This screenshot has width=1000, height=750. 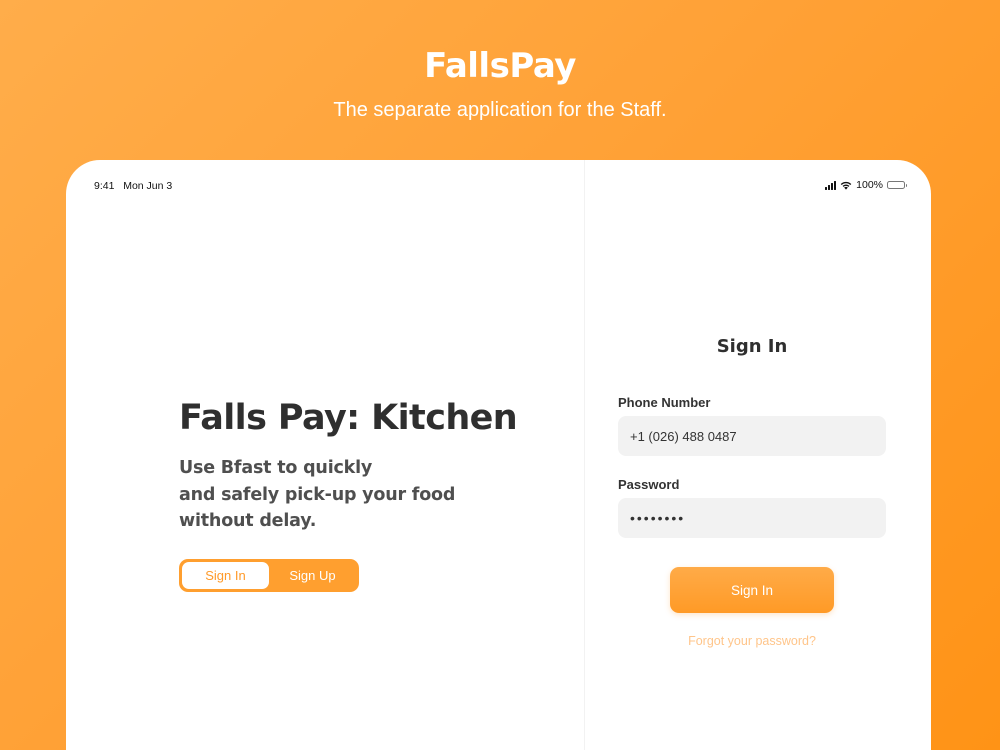 What do you see at coordinates (752, 641) in the screenshot?
I see `forgot-password-link: Forgot your password?` at bounding box center [752, 641].